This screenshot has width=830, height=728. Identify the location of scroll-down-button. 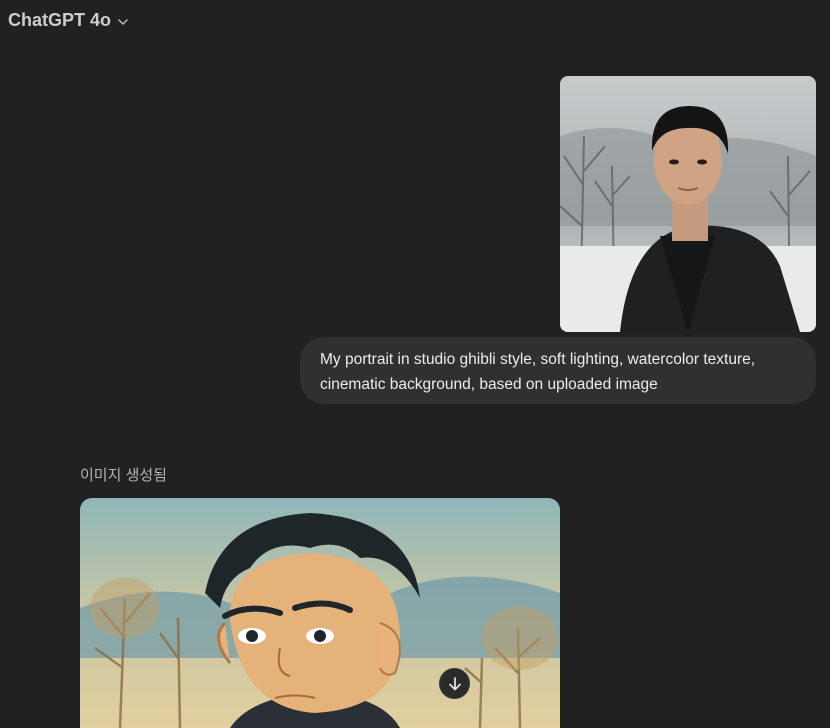
(454, 683).